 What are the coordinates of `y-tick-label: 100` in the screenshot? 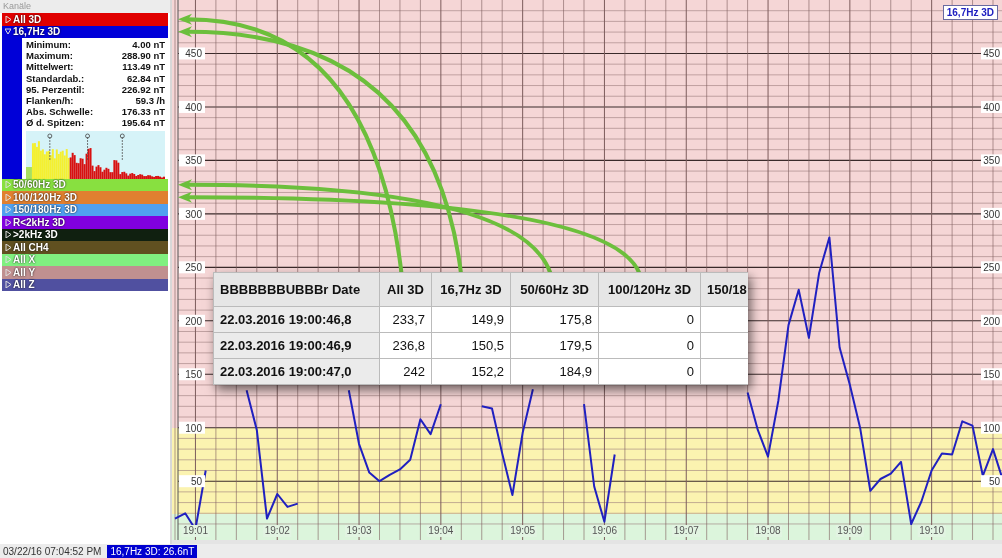 It's located at (194, 428).